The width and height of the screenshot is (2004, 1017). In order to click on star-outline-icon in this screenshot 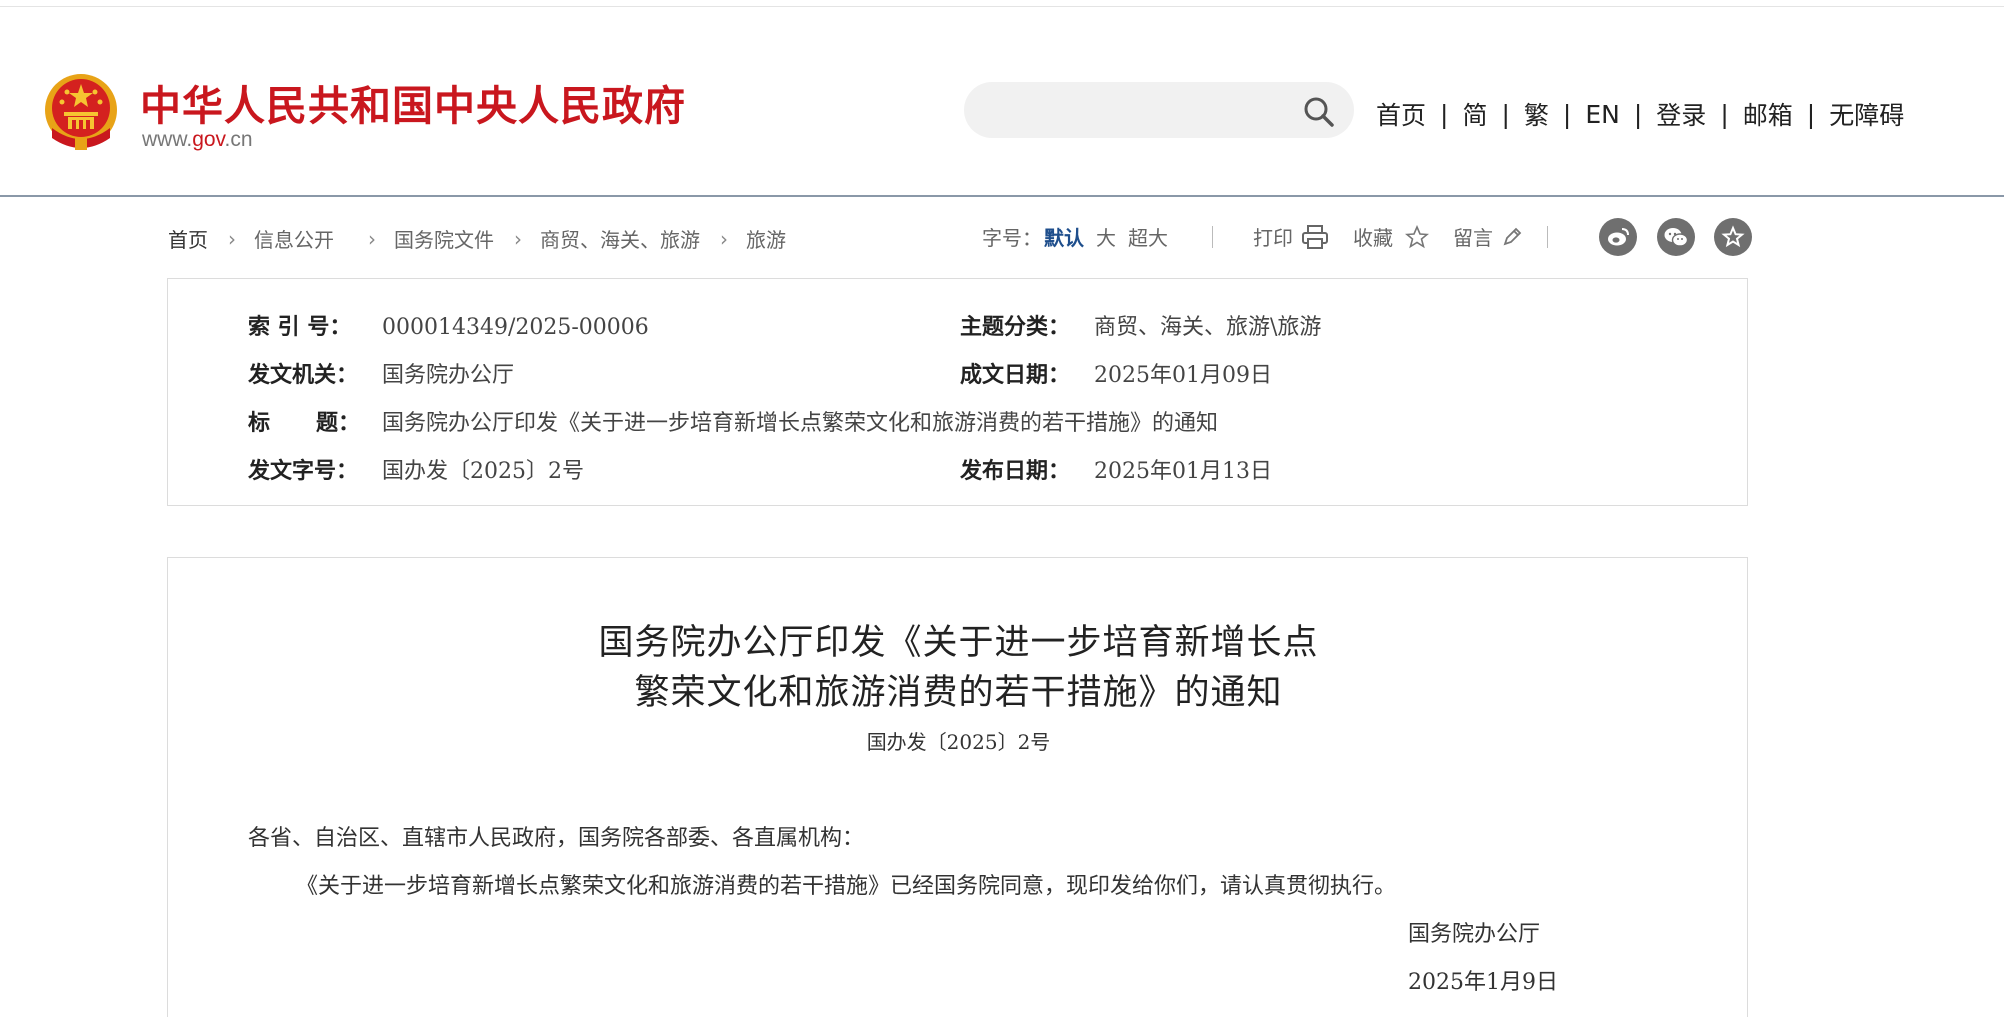, I will do `click(1417, 236)`.